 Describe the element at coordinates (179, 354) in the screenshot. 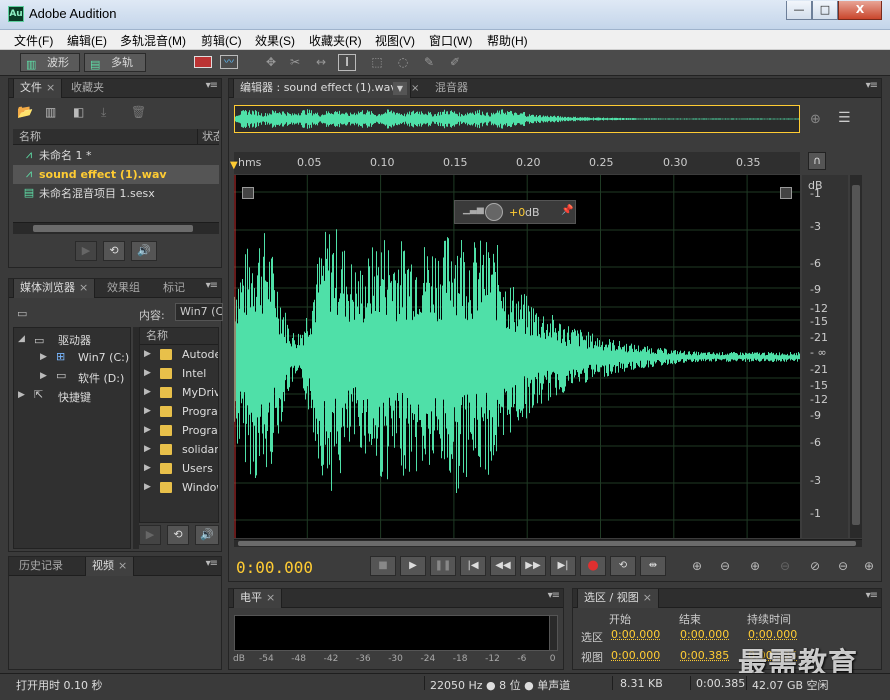

I see `list-item: ▶ Autode` at that location.